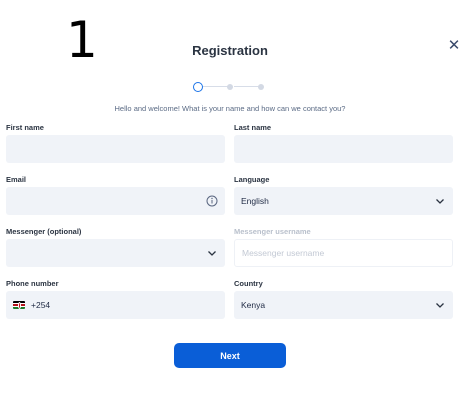  I want to click on email-input, so click(115, 201).